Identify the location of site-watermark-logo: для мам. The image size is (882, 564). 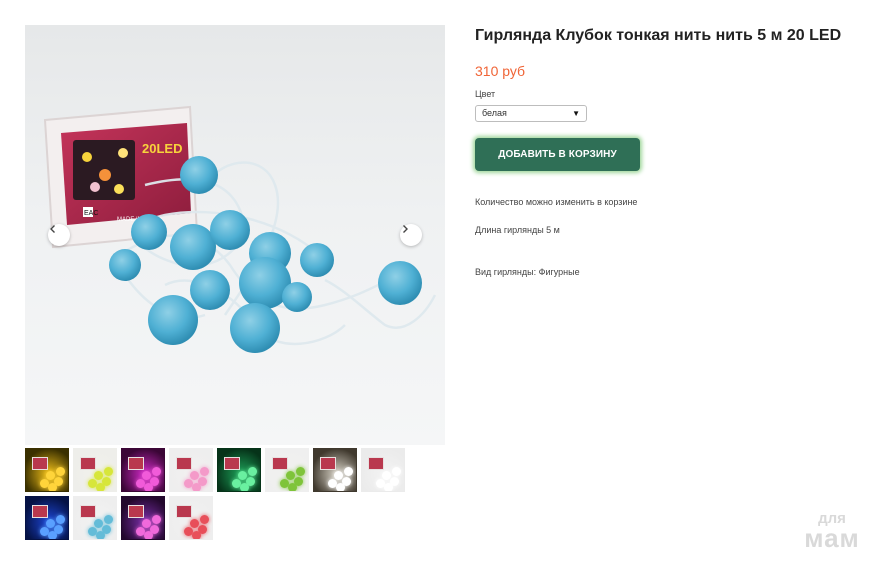
(832, 532).